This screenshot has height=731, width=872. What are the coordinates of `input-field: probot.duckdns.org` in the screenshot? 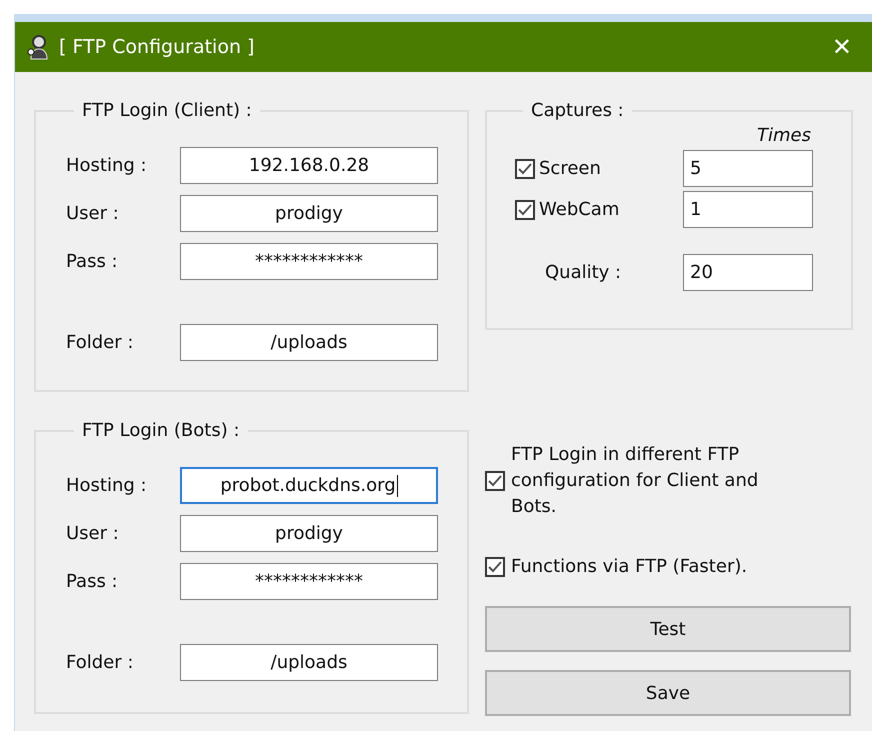 It's located at (309, 485).